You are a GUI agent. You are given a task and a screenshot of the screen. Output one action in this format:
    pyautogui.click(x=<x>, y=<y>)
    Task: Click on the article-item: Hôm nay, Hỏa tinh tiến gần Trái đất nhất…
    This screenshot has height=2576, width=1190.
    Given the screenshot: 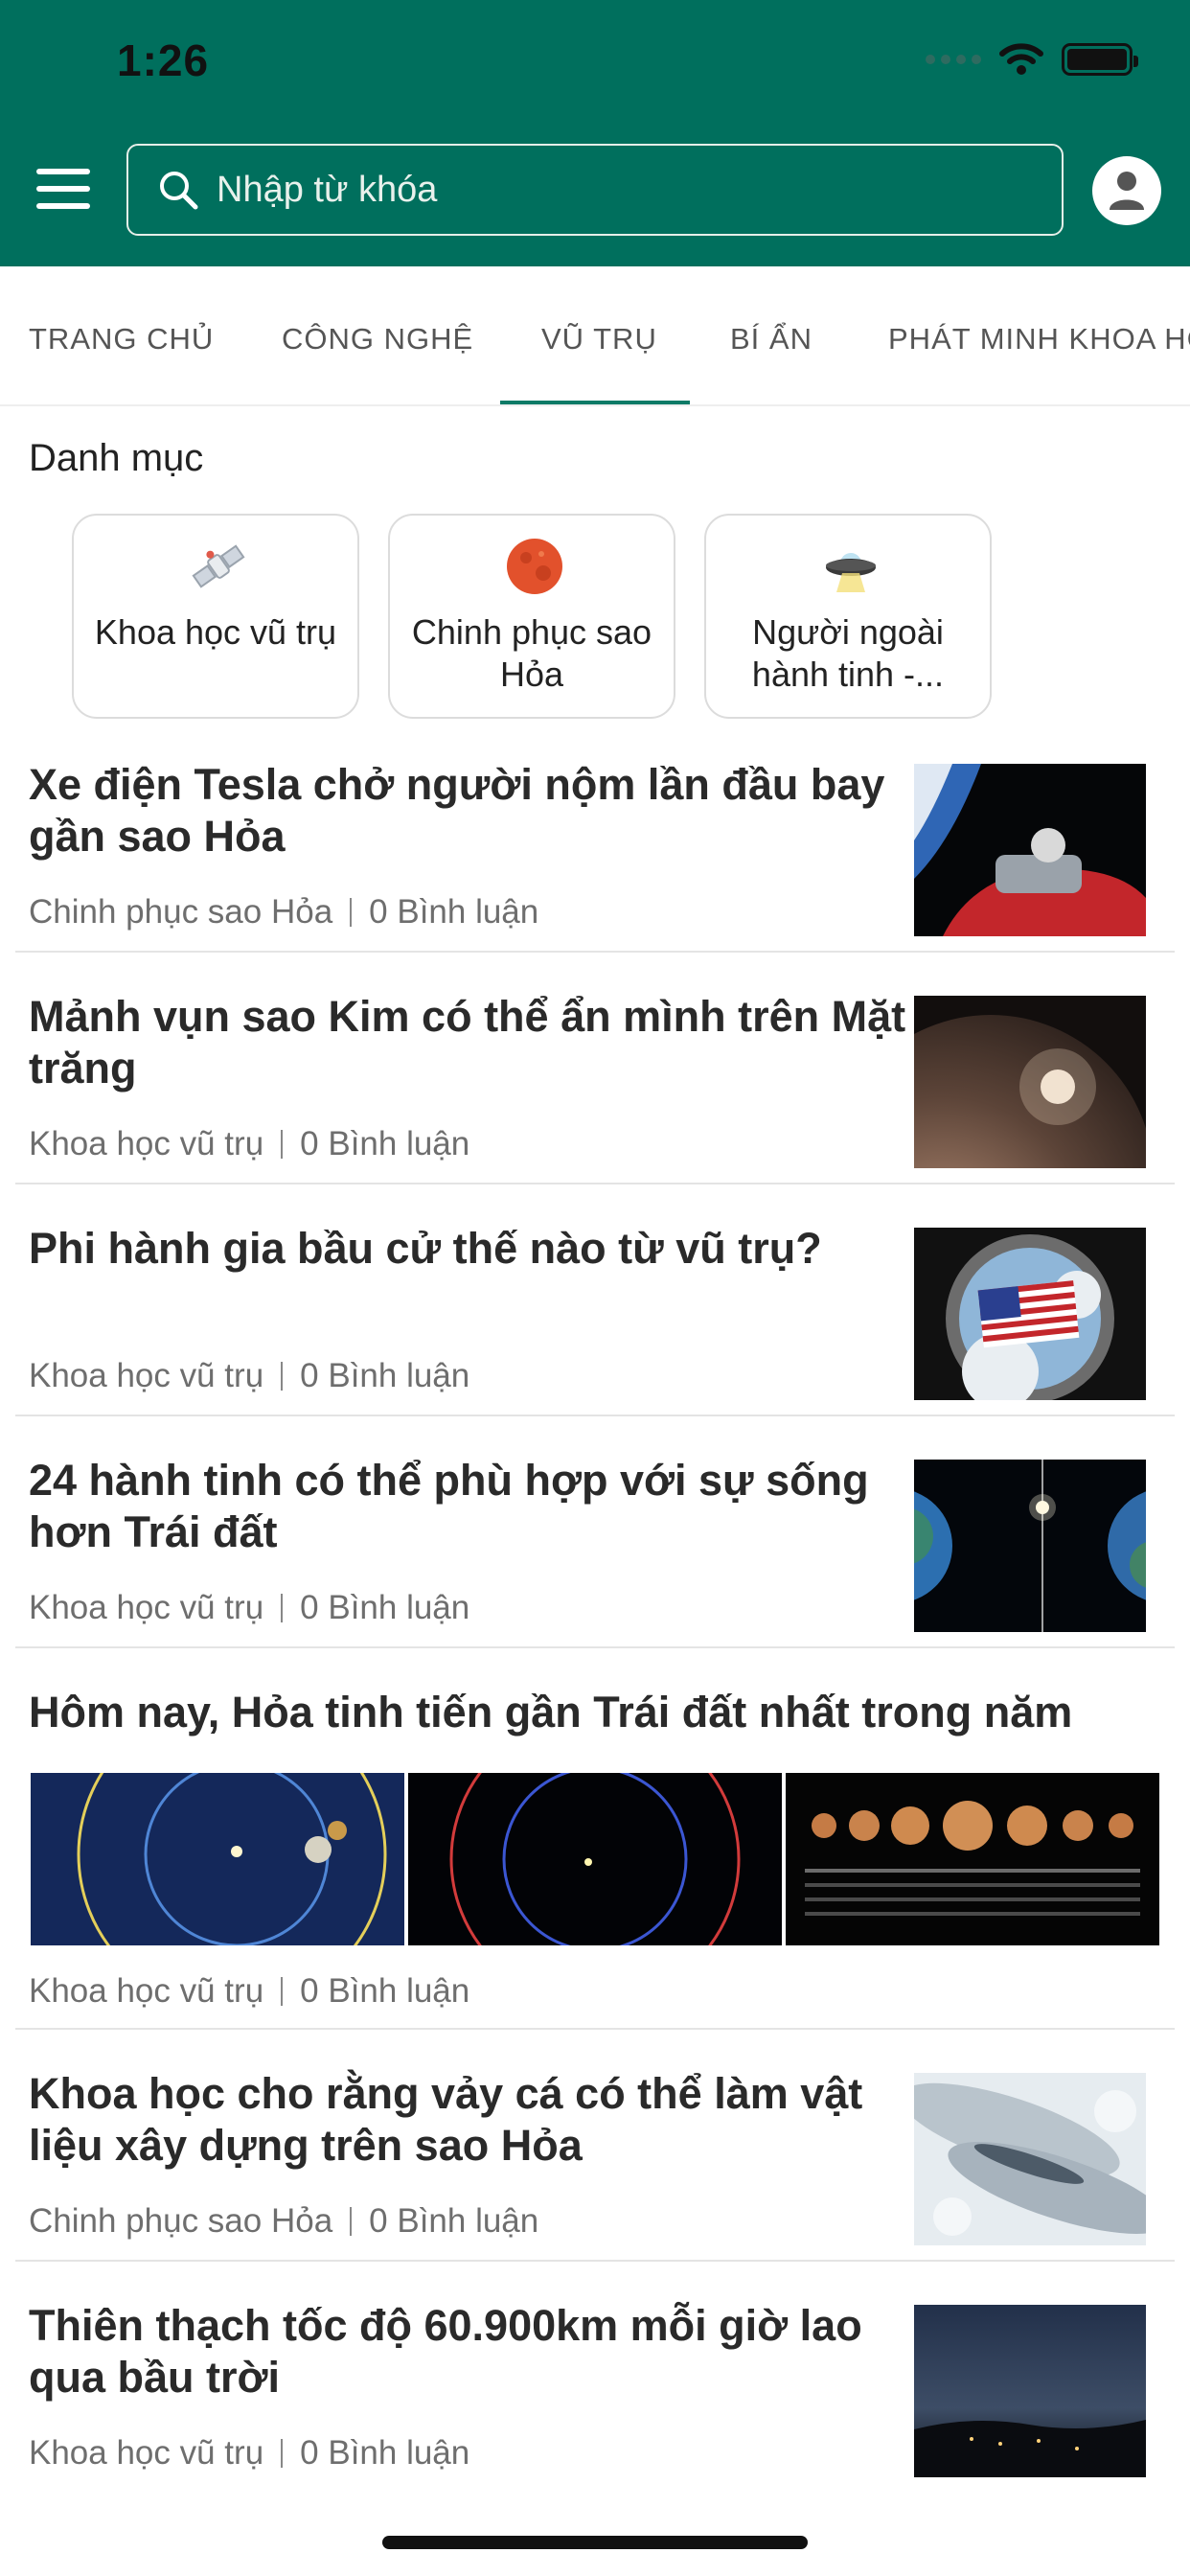 What is the action you would take?
    pyautogui.click(x=595, y=1858)
    